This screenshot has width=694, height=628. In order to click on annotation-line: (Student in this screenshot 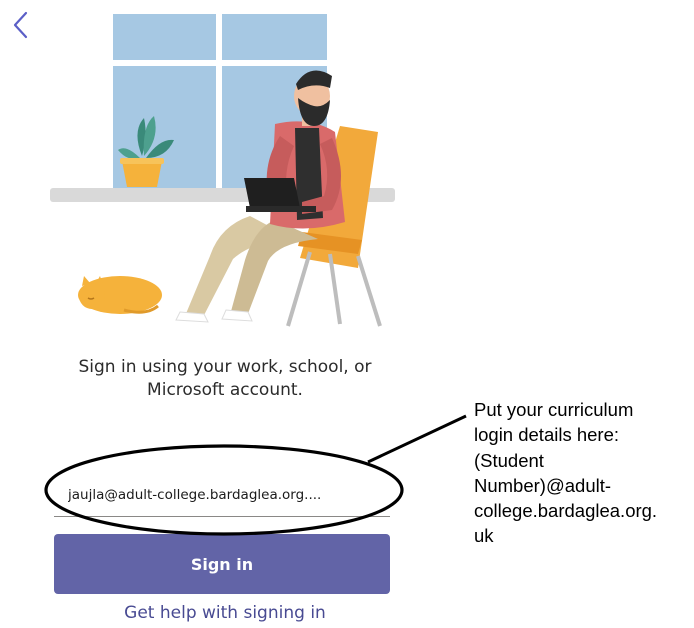, I will do `click(509, 460)`.